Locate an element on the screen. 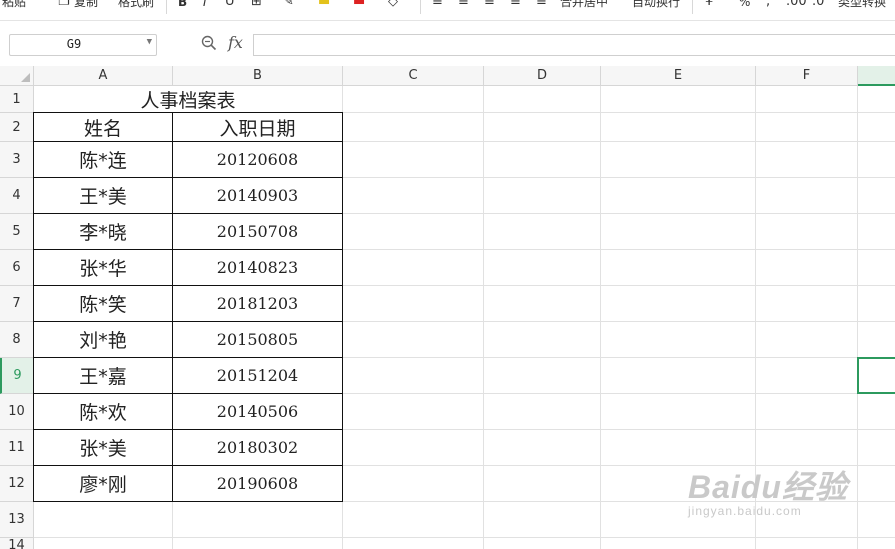 Image resolution: width=895 pixels, height=549 pixels. underline-icon: U is located at coordinates (230, 5).